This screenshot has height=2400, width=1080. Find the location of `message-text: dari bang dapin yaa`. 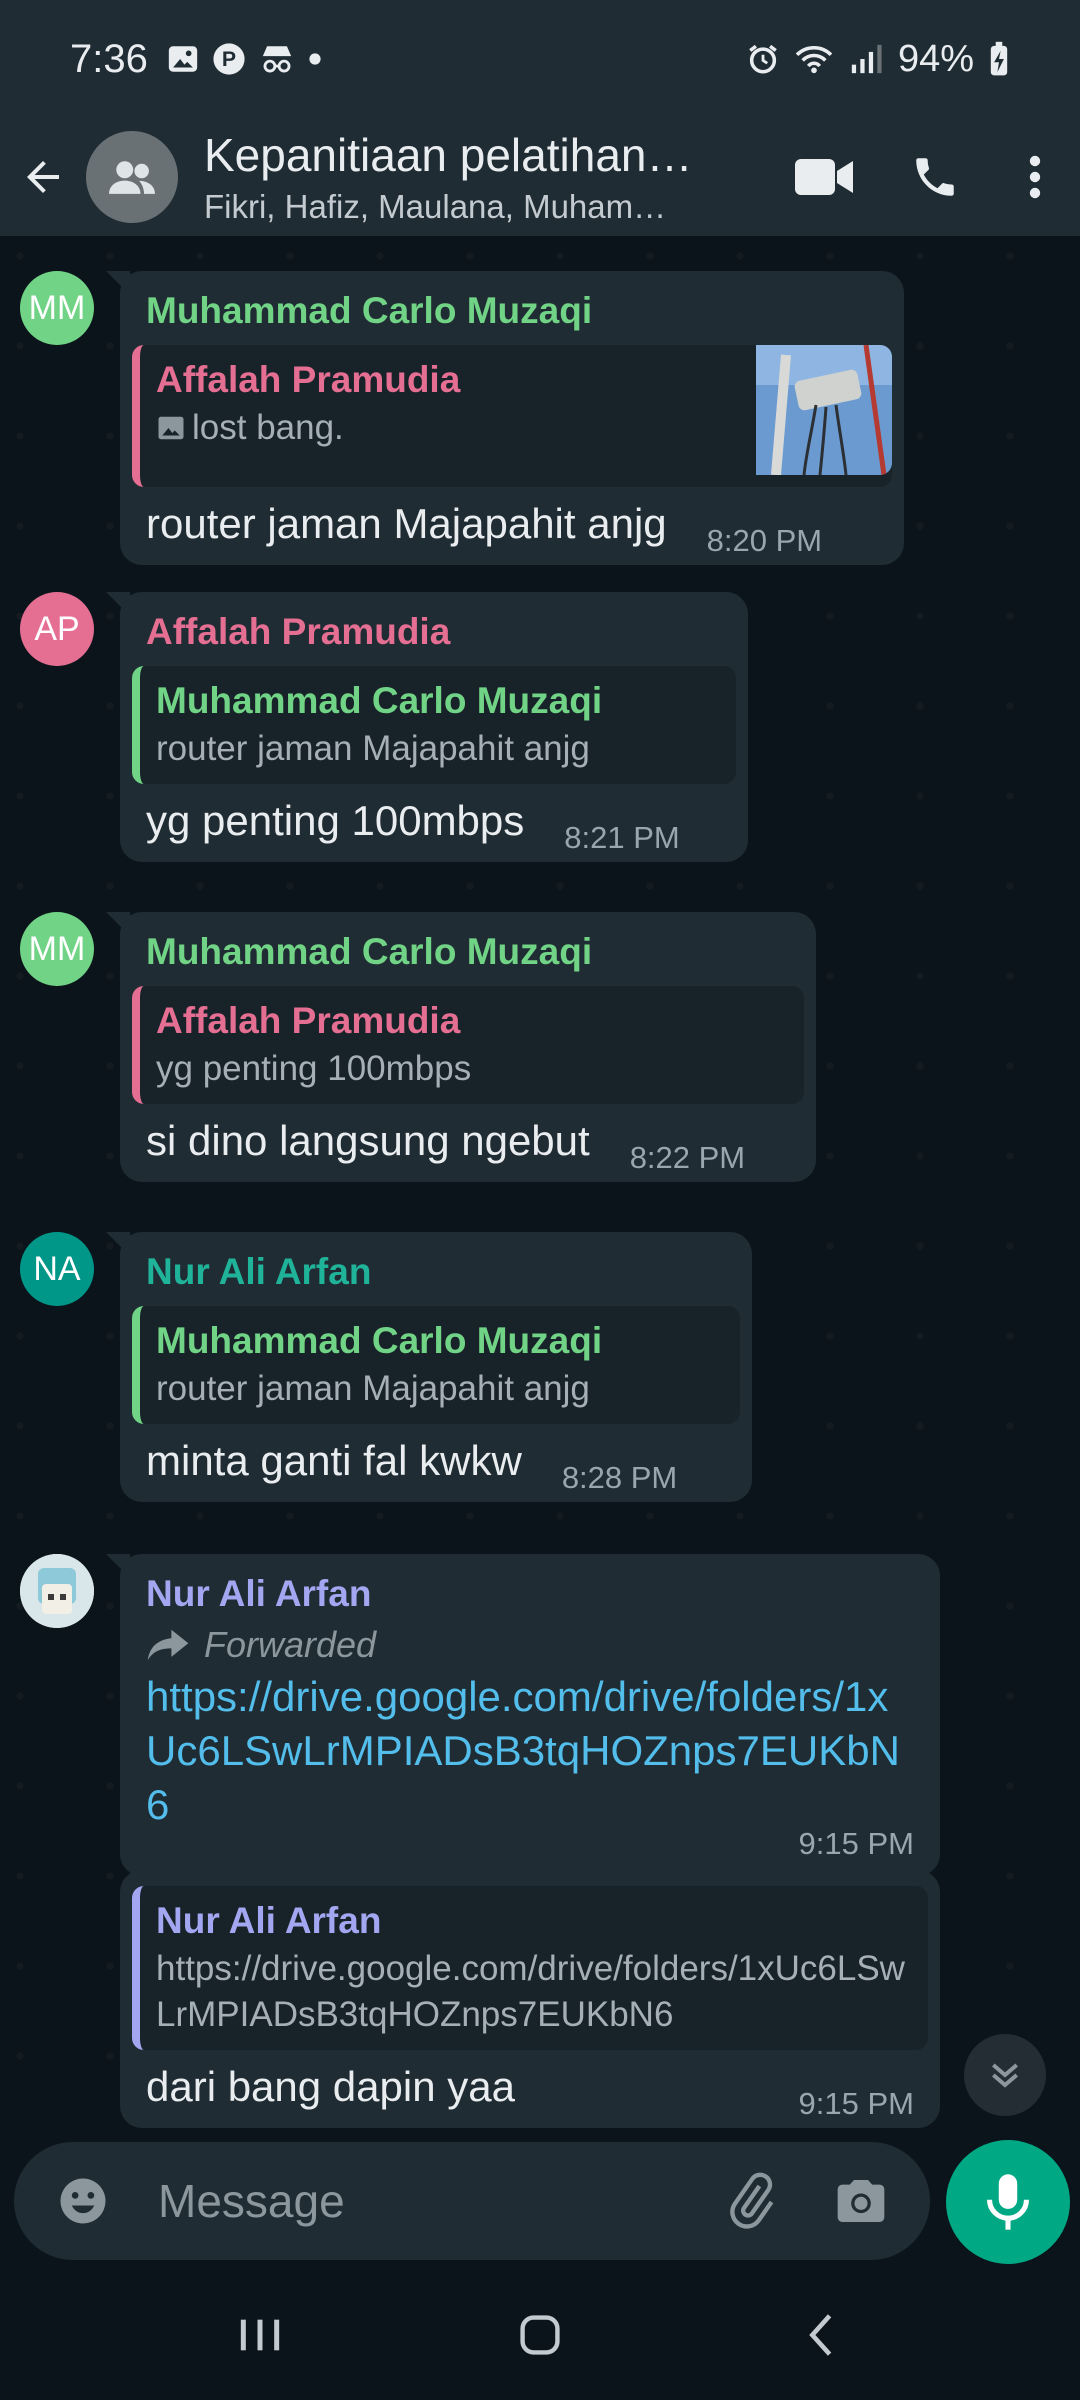

message-text: dari bang dapin yaa is located at coordinates (330, 2086).